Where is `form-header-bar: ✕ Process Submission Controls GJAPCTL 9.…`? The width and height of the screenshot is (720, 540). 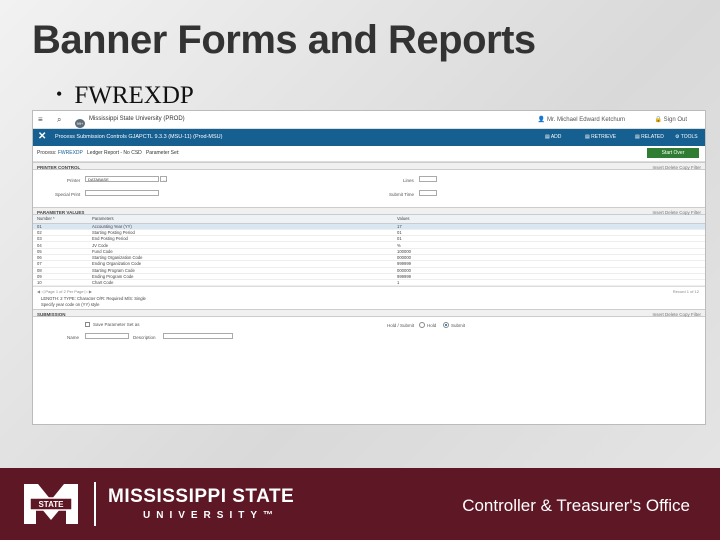
form-header-bar: ✕ Process Submission Controls GJAPCTL 9.… is located at coordinates (369, 137).